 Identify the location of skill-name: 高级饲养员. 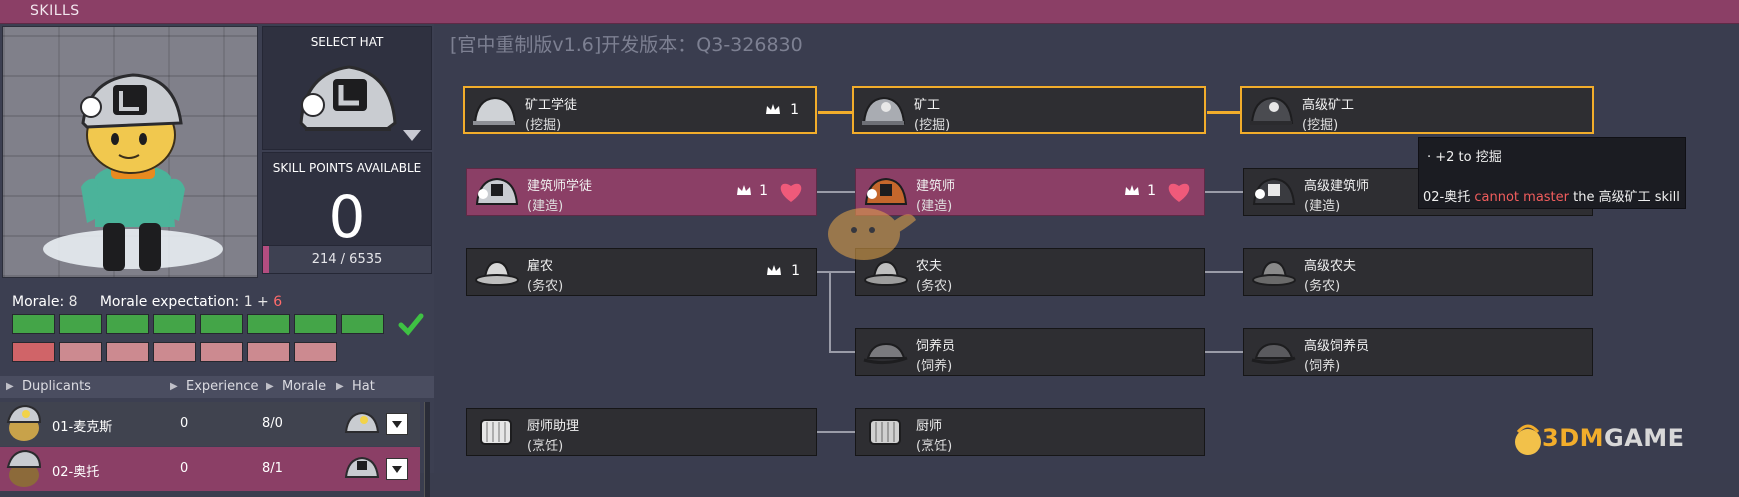
(1337, 346).